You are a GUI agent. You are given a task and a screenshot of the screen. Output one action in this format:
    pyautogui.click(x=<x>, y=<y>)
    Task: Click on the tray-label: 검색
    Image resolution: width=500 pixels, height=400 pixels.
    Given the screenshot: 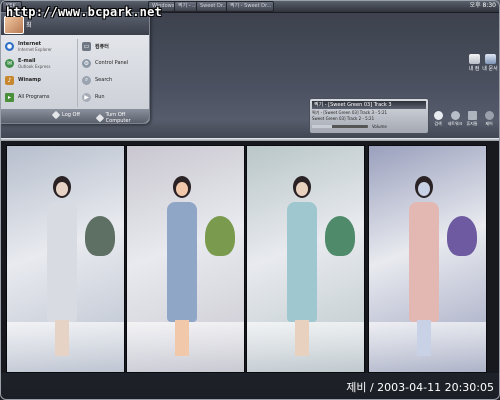 What is the action you would take?
    pyautogui.click(x=438, y=123)
    